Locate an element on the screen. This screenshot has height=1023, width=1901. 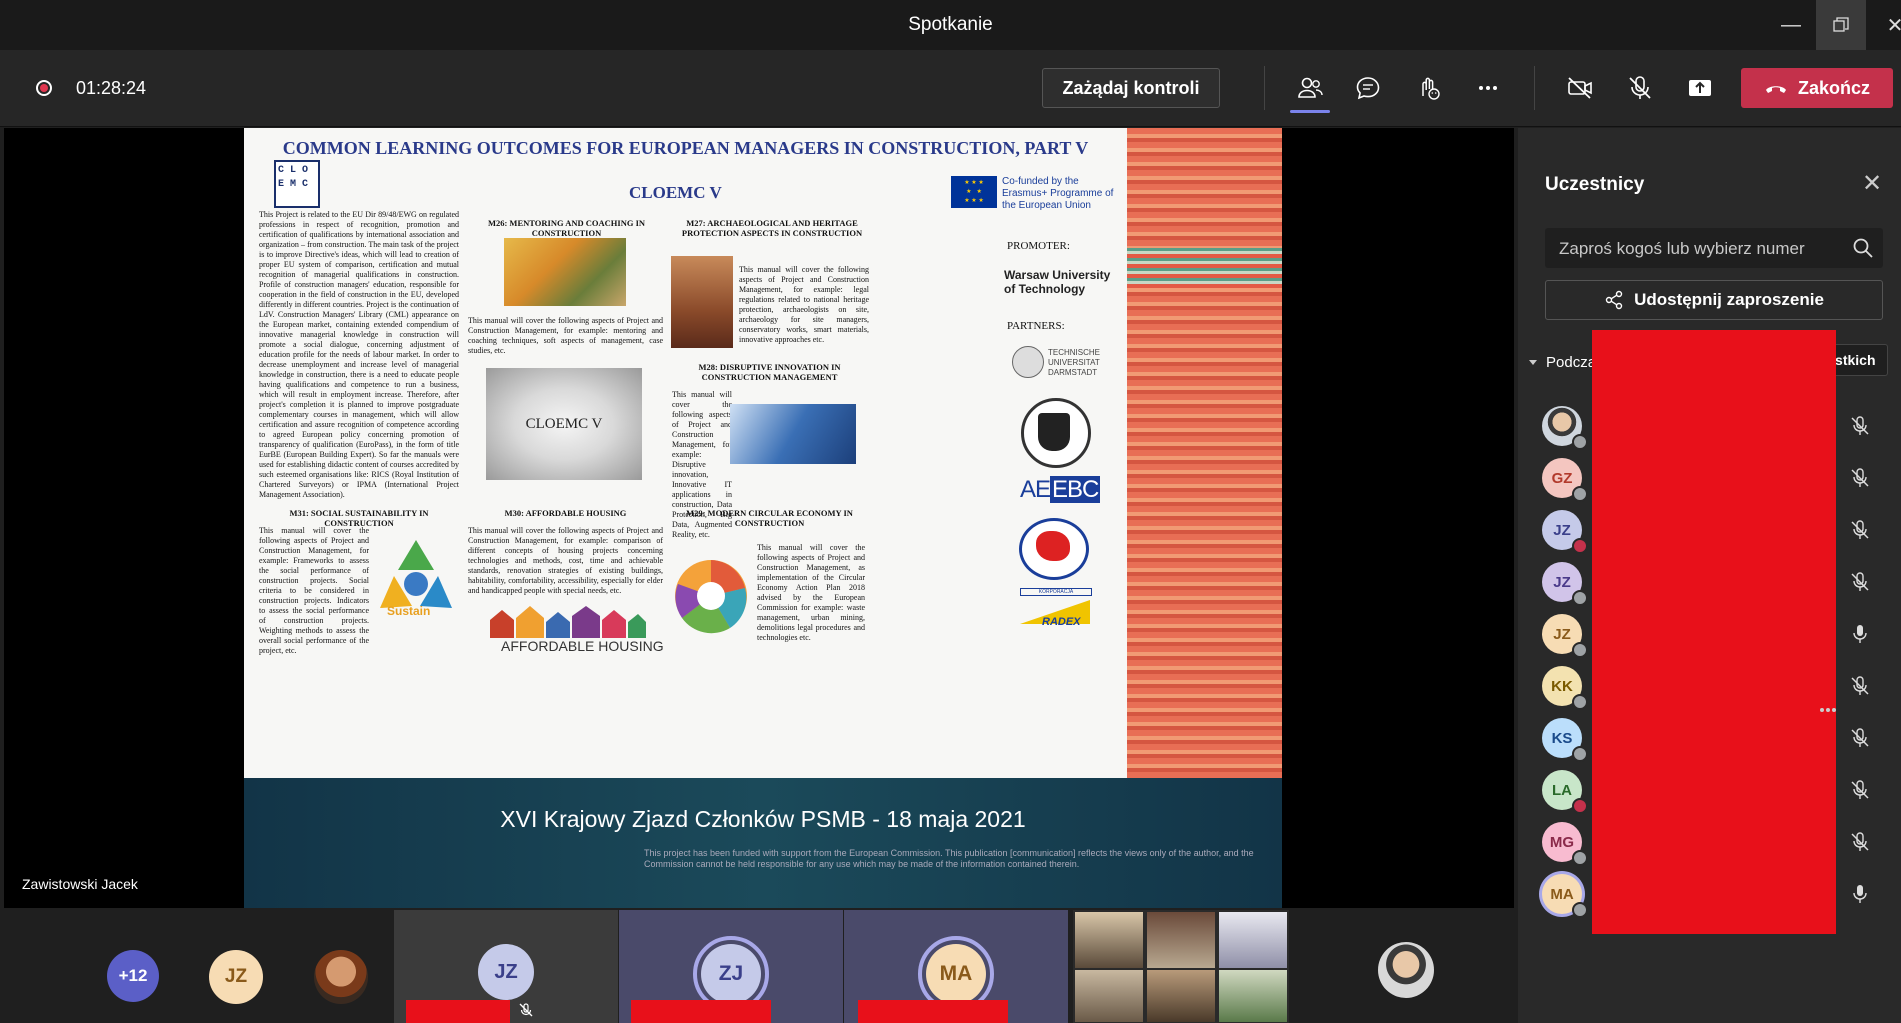
promoter-label: PROMOTER: is located at coordinates (1038, 246).